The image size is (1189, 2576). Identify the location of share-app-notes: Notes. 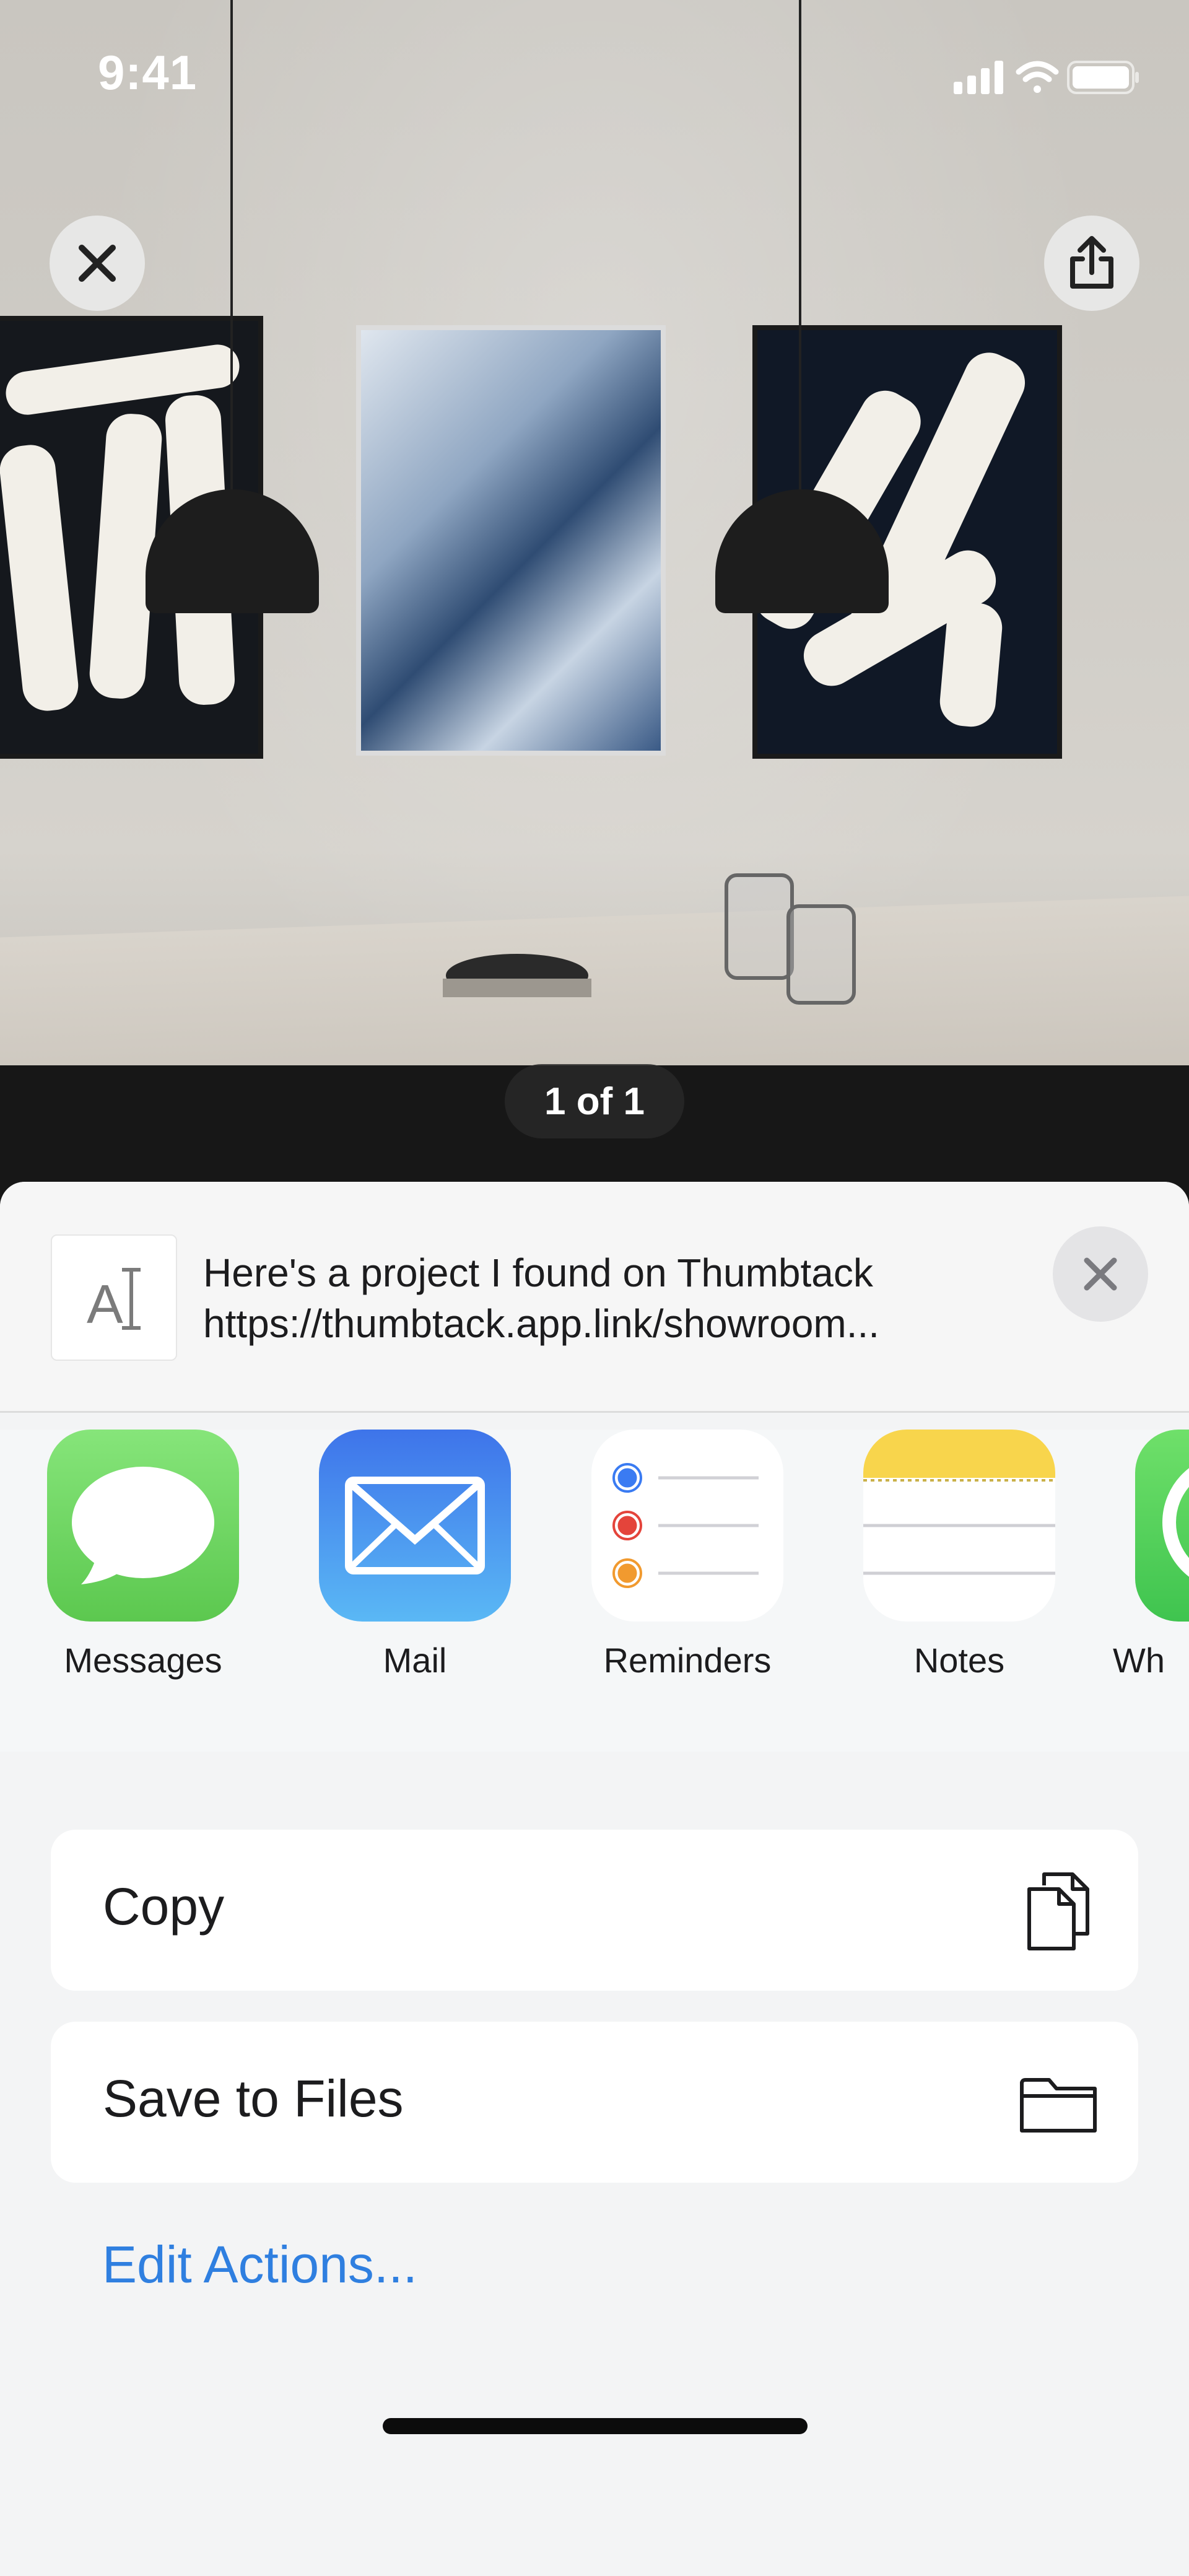
(959, 1591).